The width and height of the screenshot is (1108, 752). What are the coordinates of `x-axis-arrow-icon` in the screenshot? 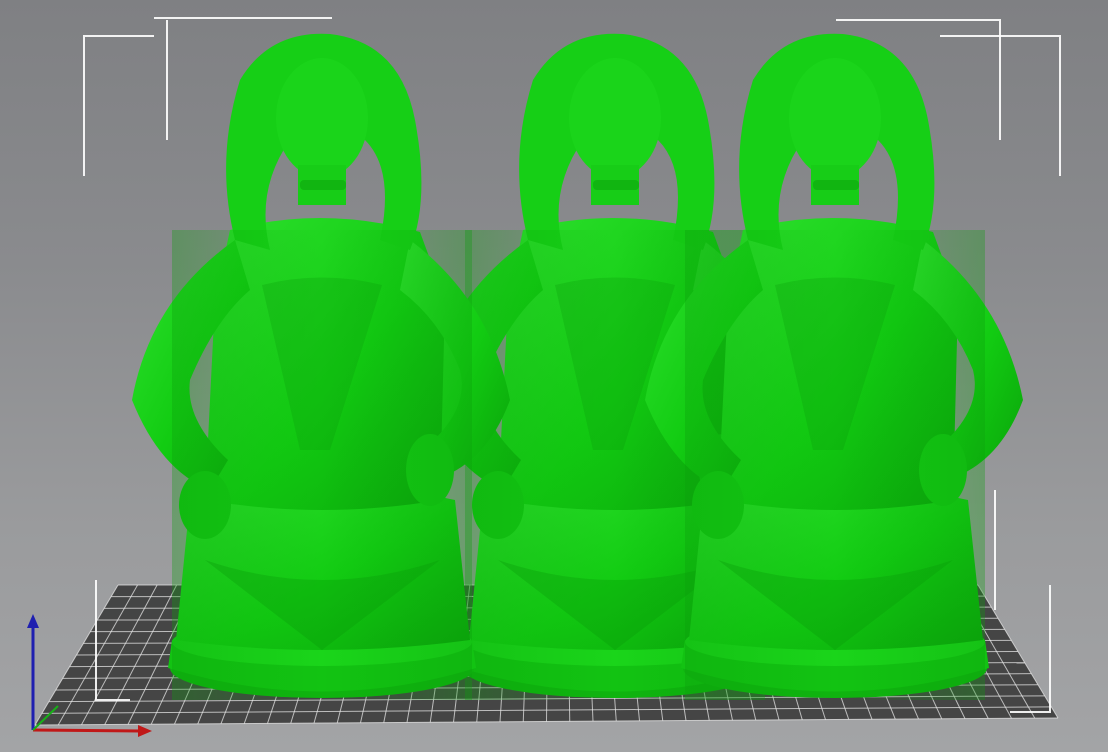 It's located at (145, 731).